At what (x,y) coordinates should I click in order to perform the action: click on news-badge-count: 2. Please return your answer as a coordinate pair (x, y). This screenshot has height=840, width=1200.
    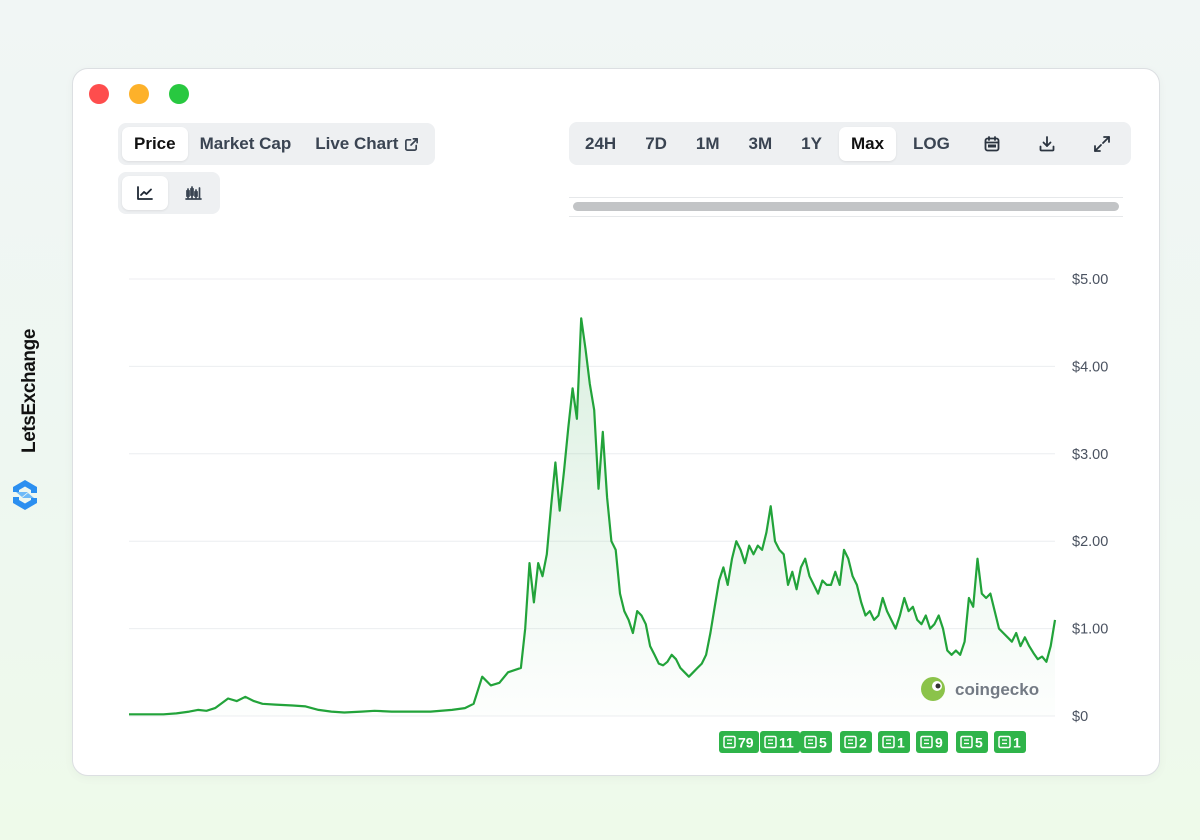
    Looking at the image, I should click on (863, 743).